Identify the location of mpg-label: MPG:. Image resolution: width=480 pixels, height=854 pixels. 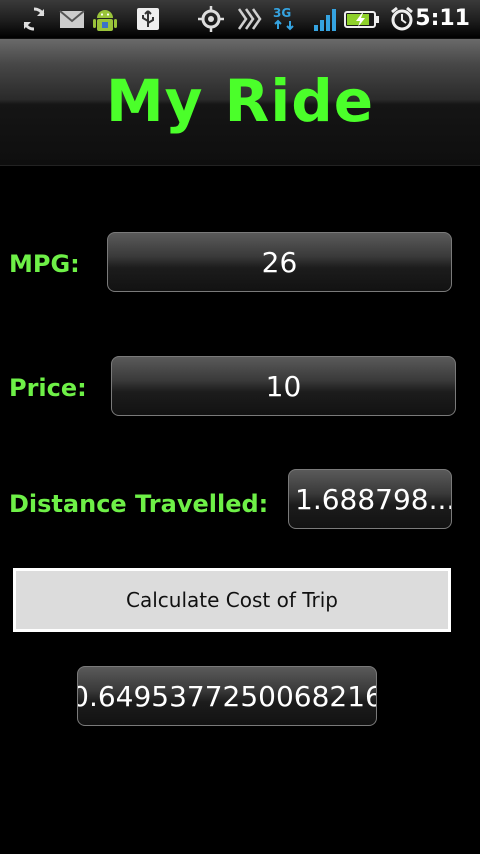
(44, 264).